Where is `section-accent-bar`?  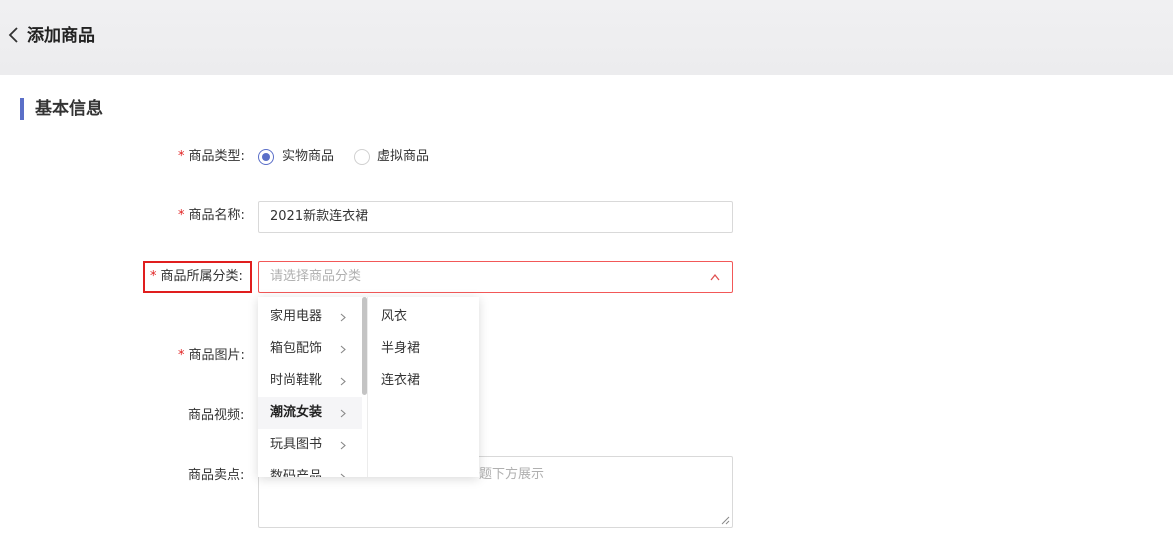 section-accent-bar is located at coordinates (22, 109).